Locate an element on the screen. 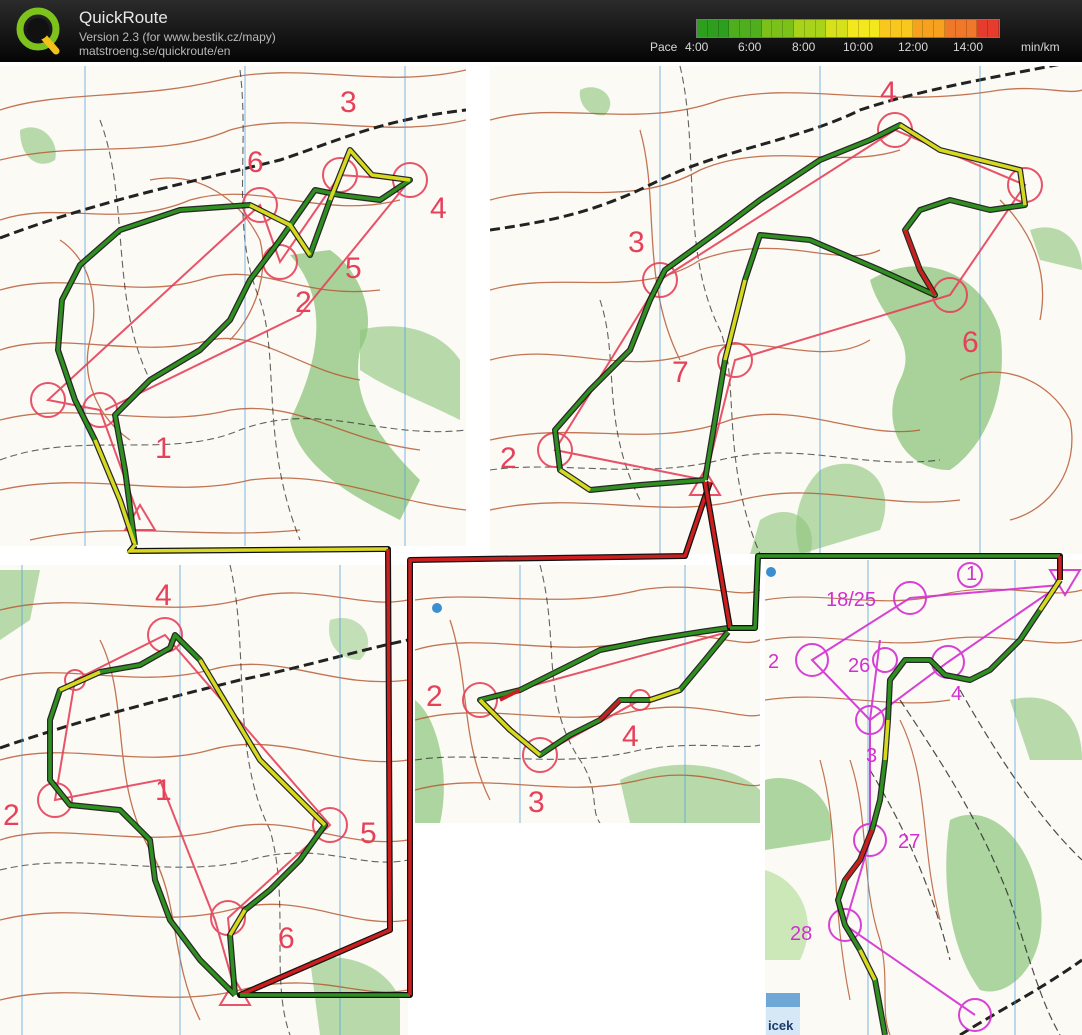 This screenshot has height=1035, width=1082. control-number-label: 27 is located at coordinates (909, 842).